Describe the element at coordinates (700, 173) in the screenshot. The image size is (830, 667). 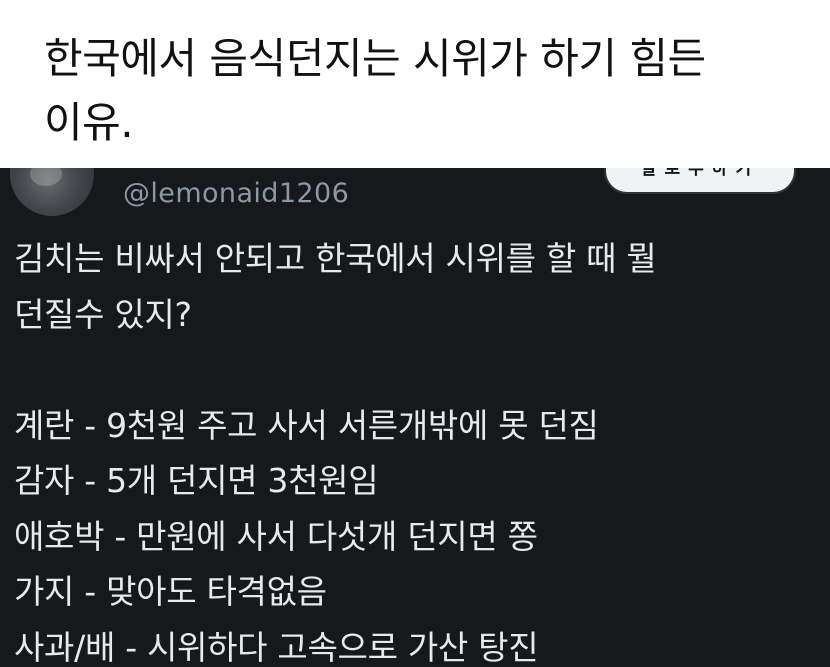
I see `follow-button-label: 팔로우하기` at that location.